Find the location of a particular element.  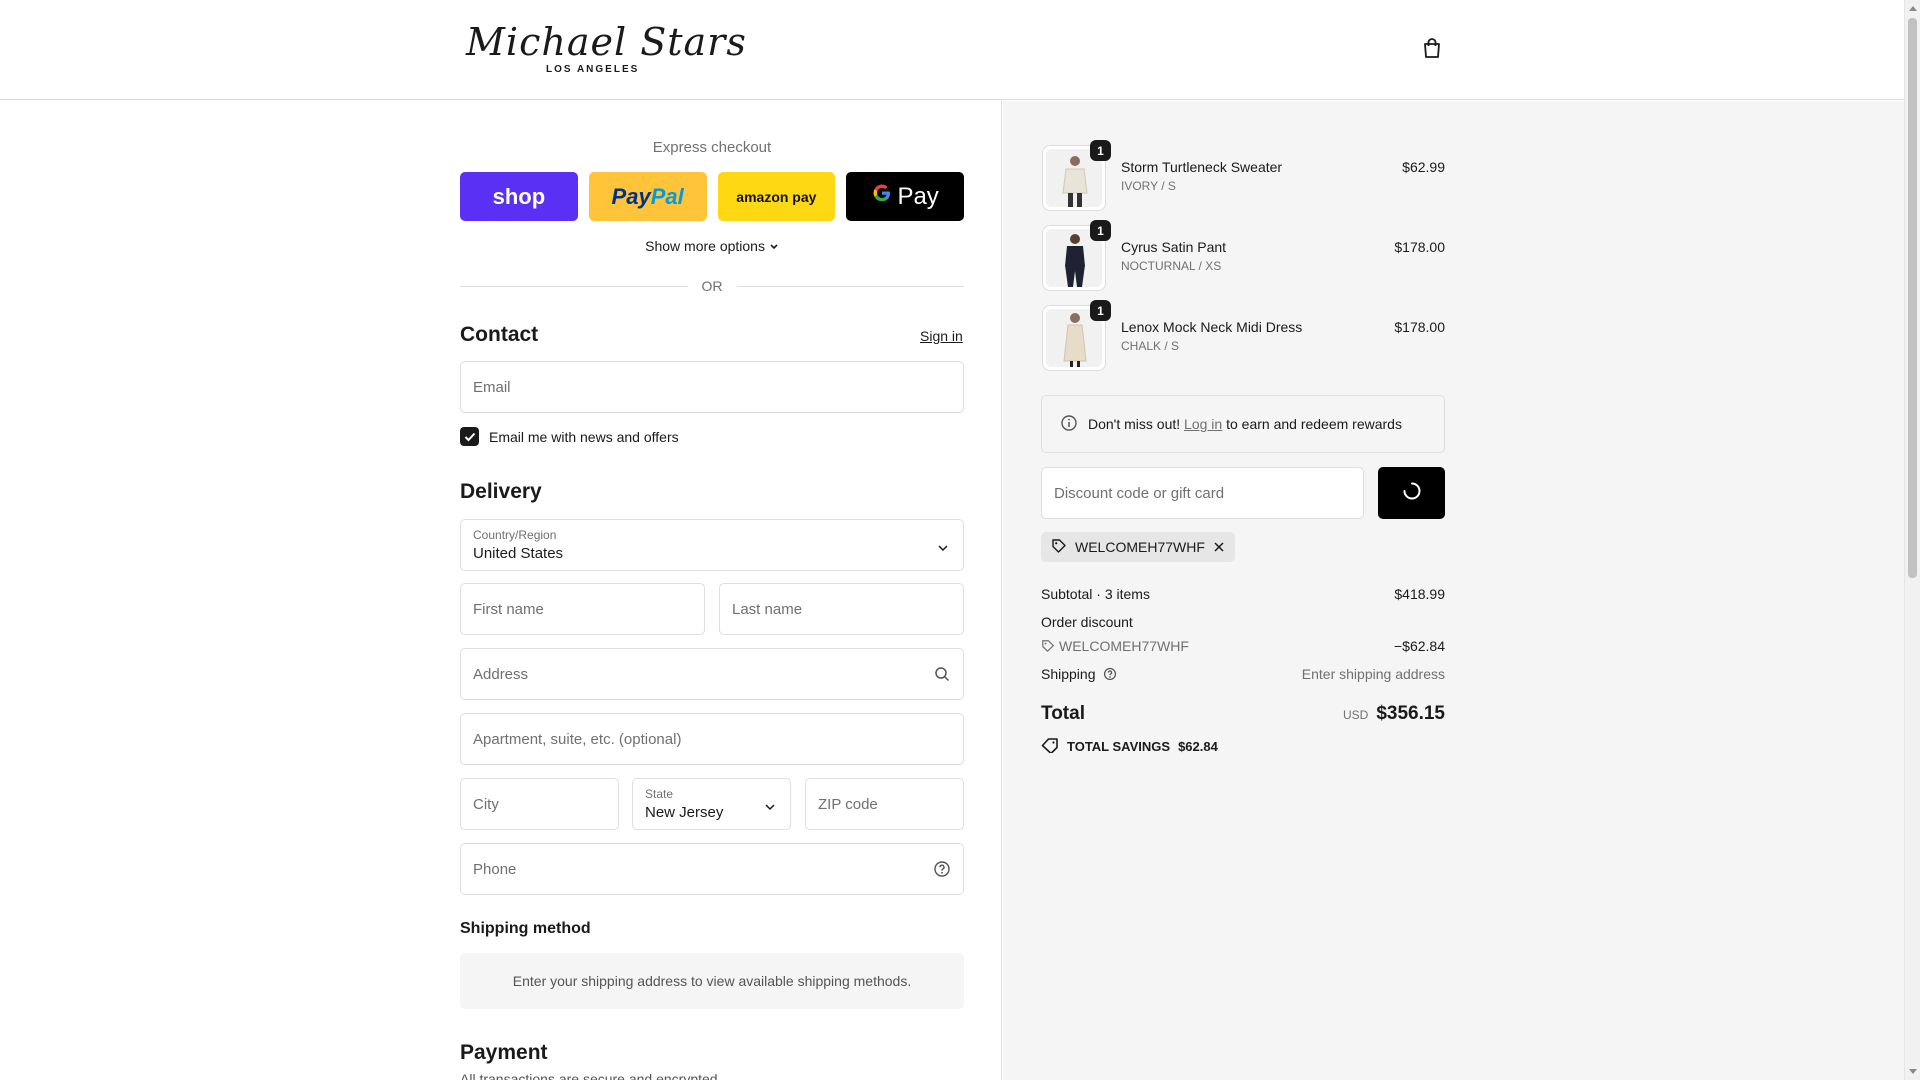

apartment-field is located at coordinates (712, 739).